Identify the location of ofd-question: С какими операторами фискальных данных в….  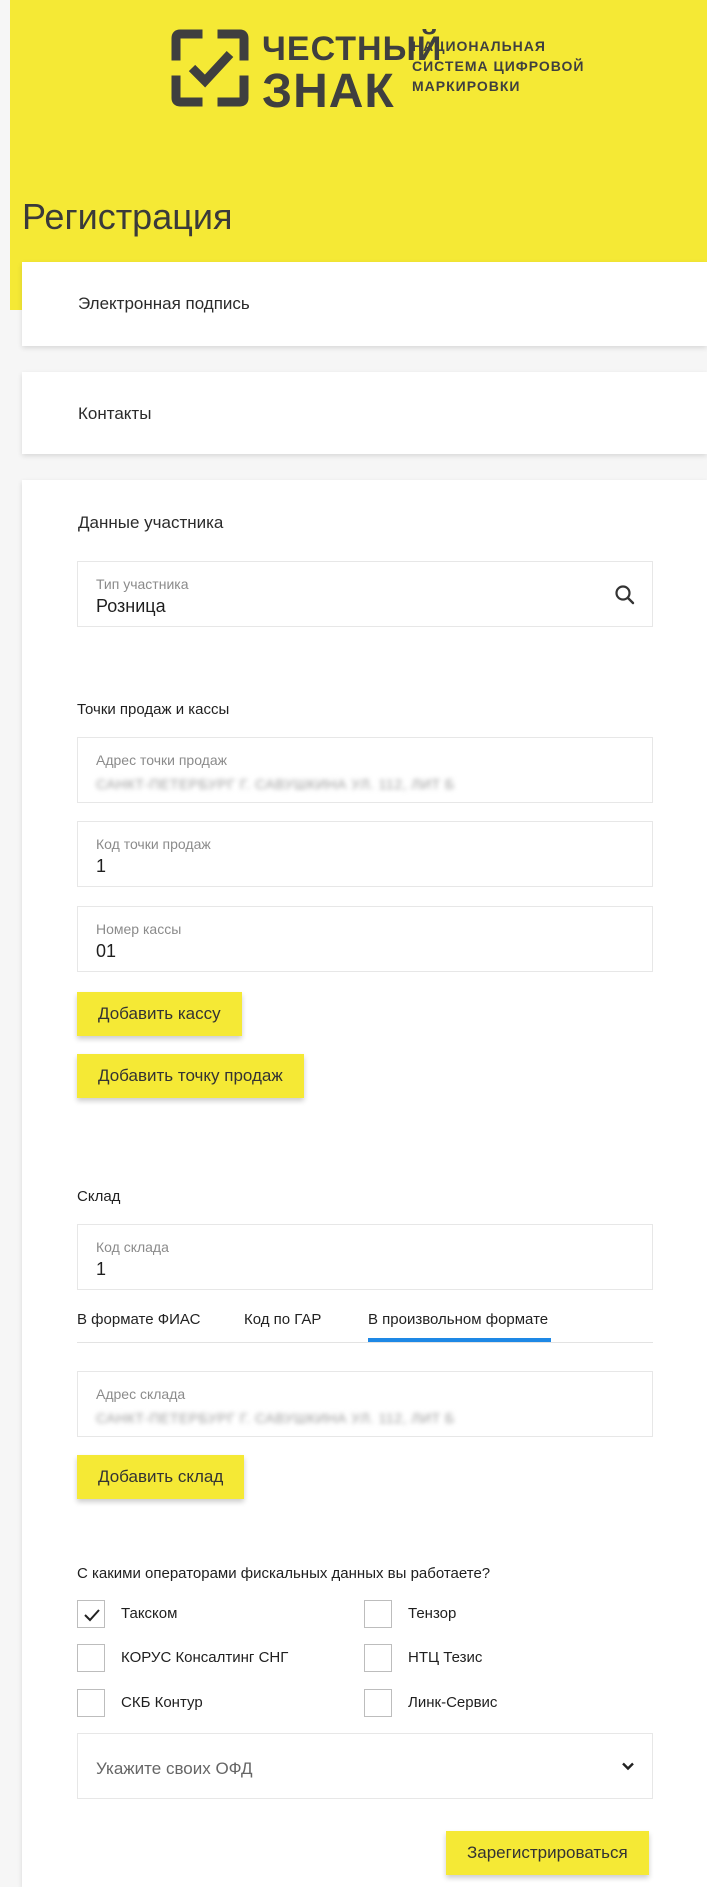
(284, 1573).